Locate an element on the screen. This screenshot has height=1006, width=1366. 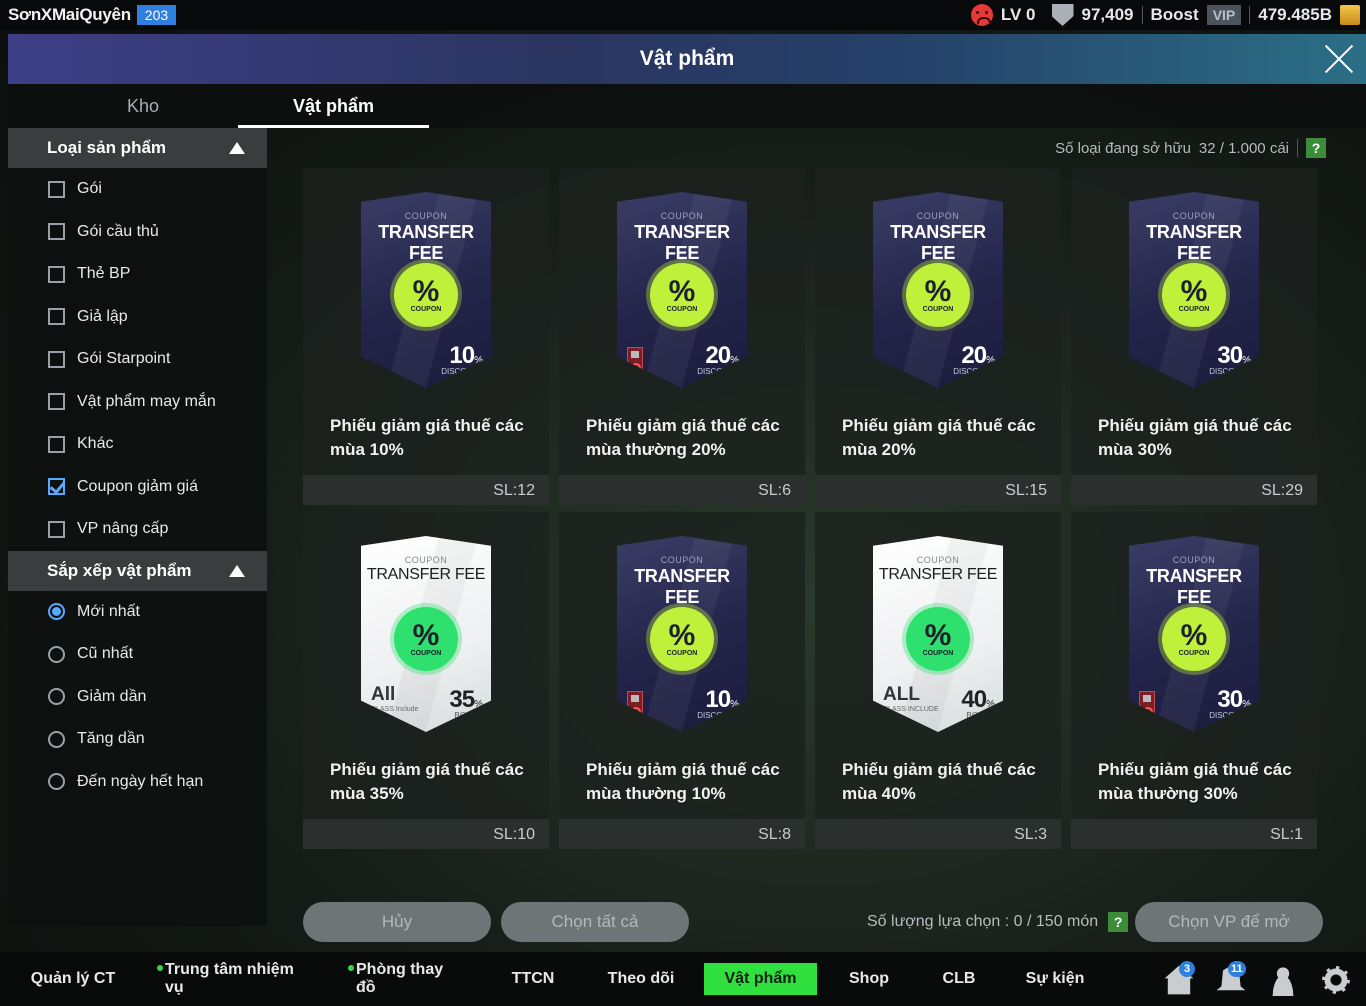
nav-trung-tam-nhiem-vu: Trung tâm nhiệm vụ is located at coordinates (230, 978).